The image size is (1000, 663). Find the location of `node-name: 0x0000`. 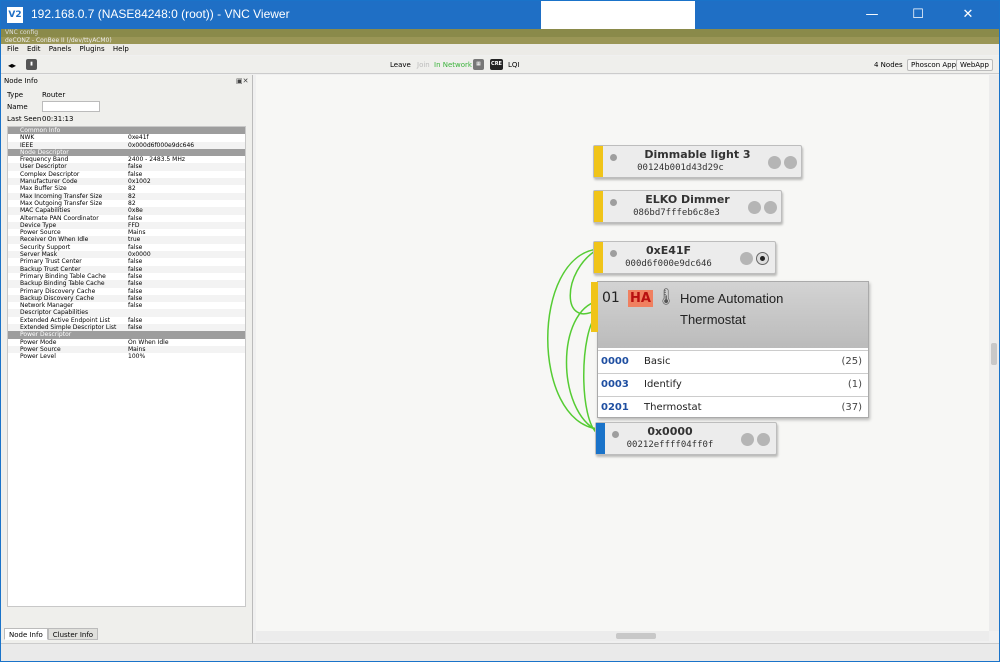

node-name: 0x0000 is located at coordinates (670, 431).